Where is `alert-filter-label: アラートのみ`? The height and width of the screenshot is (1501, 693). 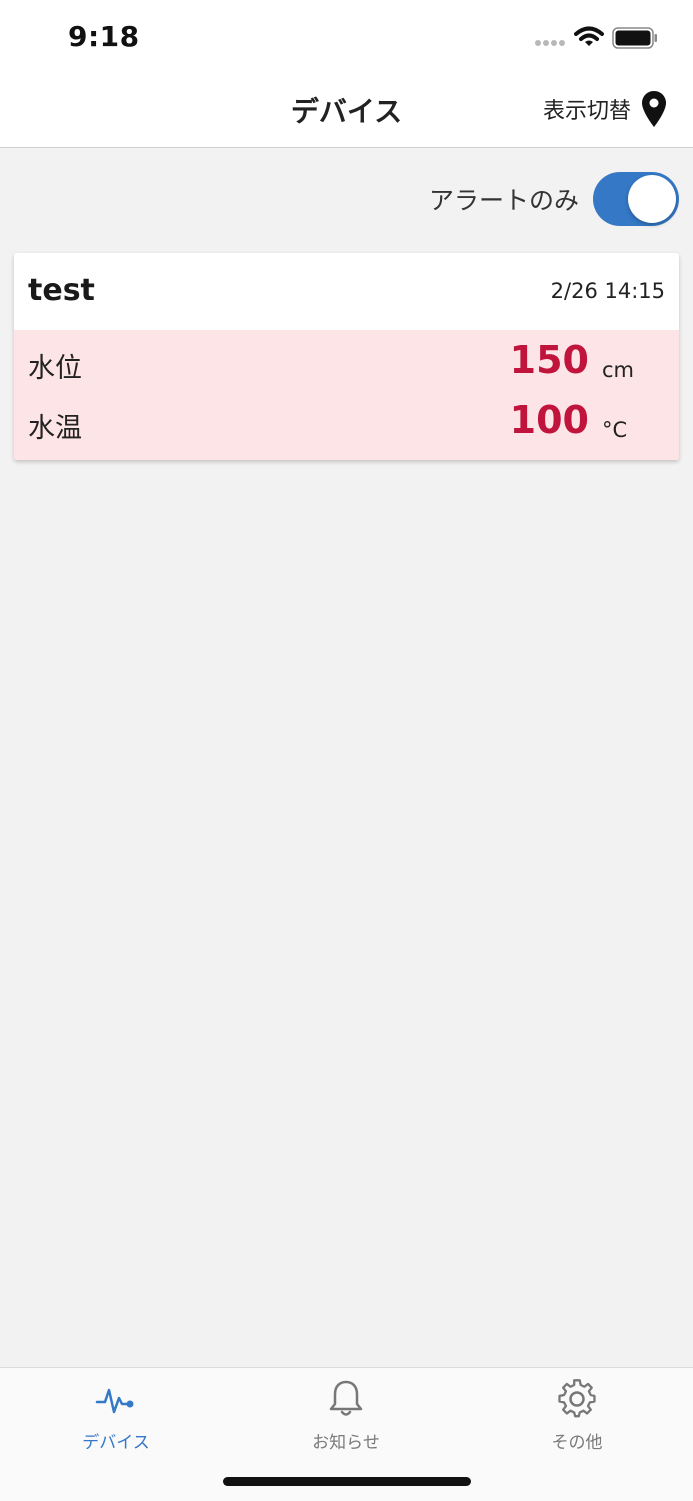 alert-filter-label: アラートのみ is located at coordinates (503, 200).